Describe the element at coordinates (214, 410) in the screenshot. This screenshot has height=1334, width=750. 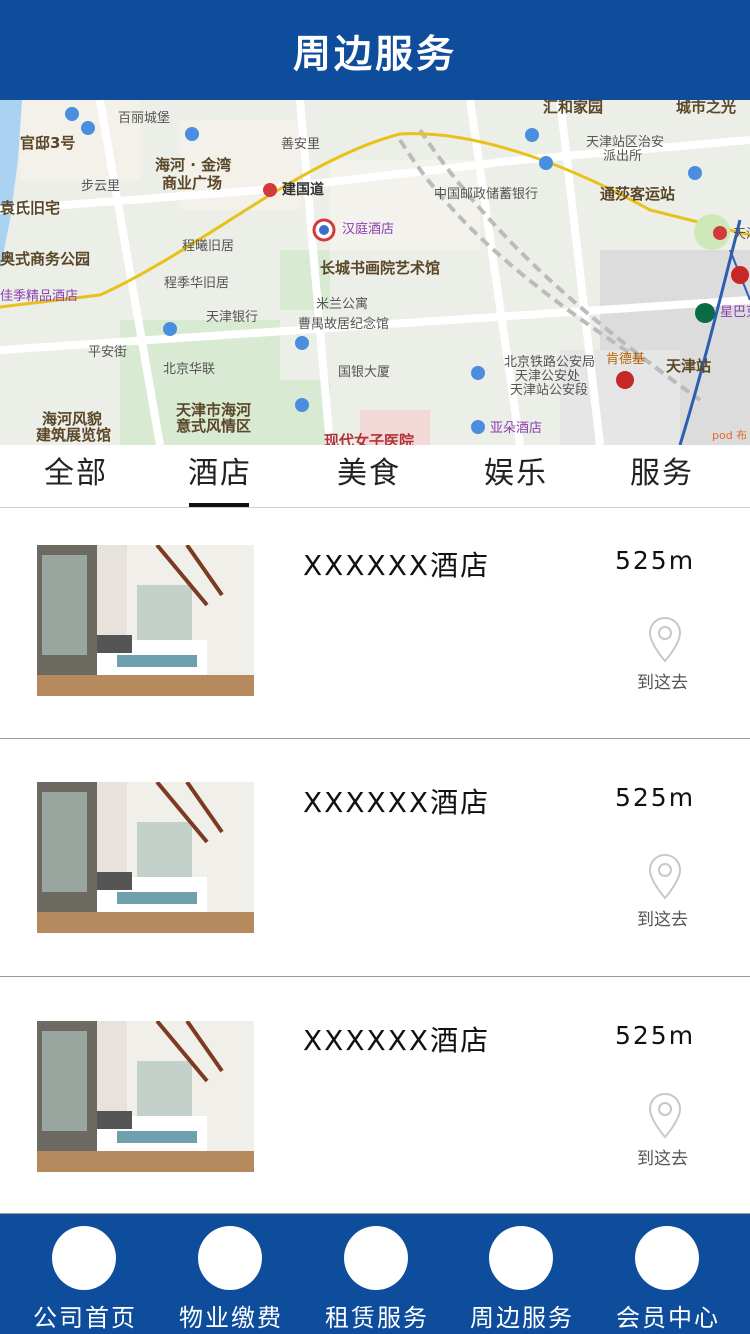
I see `map-label: 天津市海河` at that location.